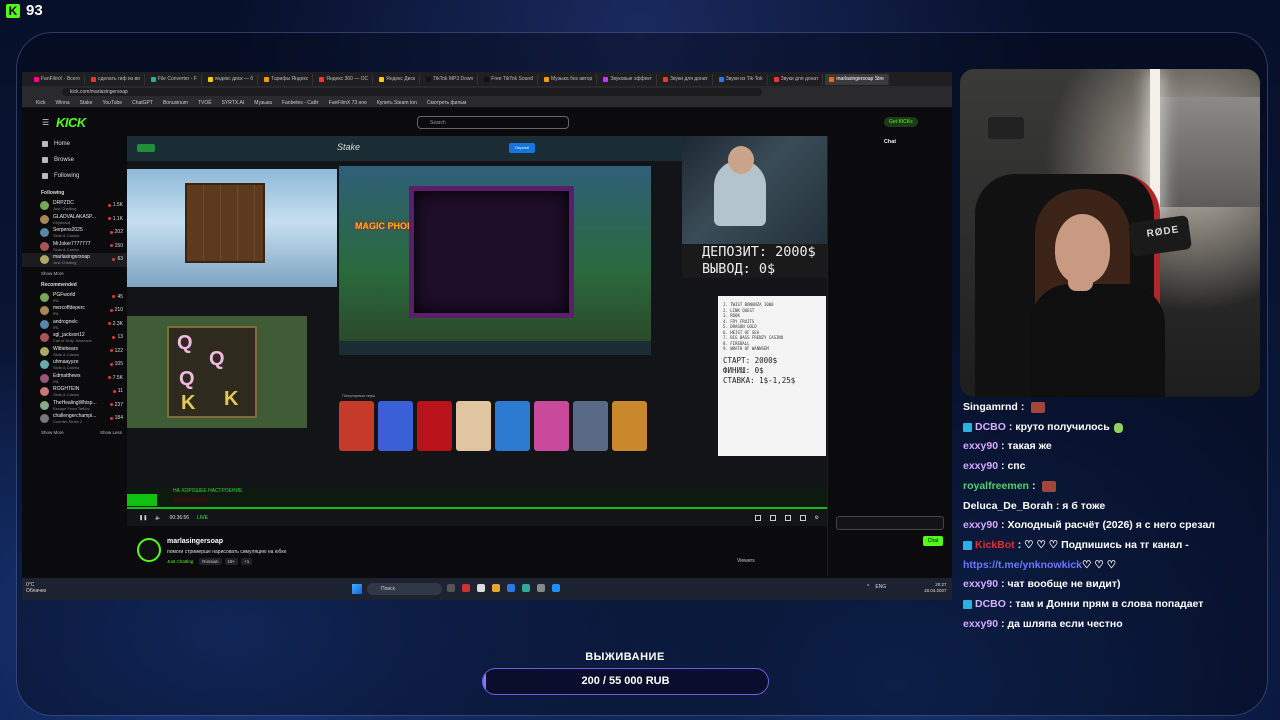 This screenshot has height=720, width=1280. Describe the element at coordinates (348, 103) in the screenshot. I see `bookmark-item: FanFilmX 73 ное` at that location.